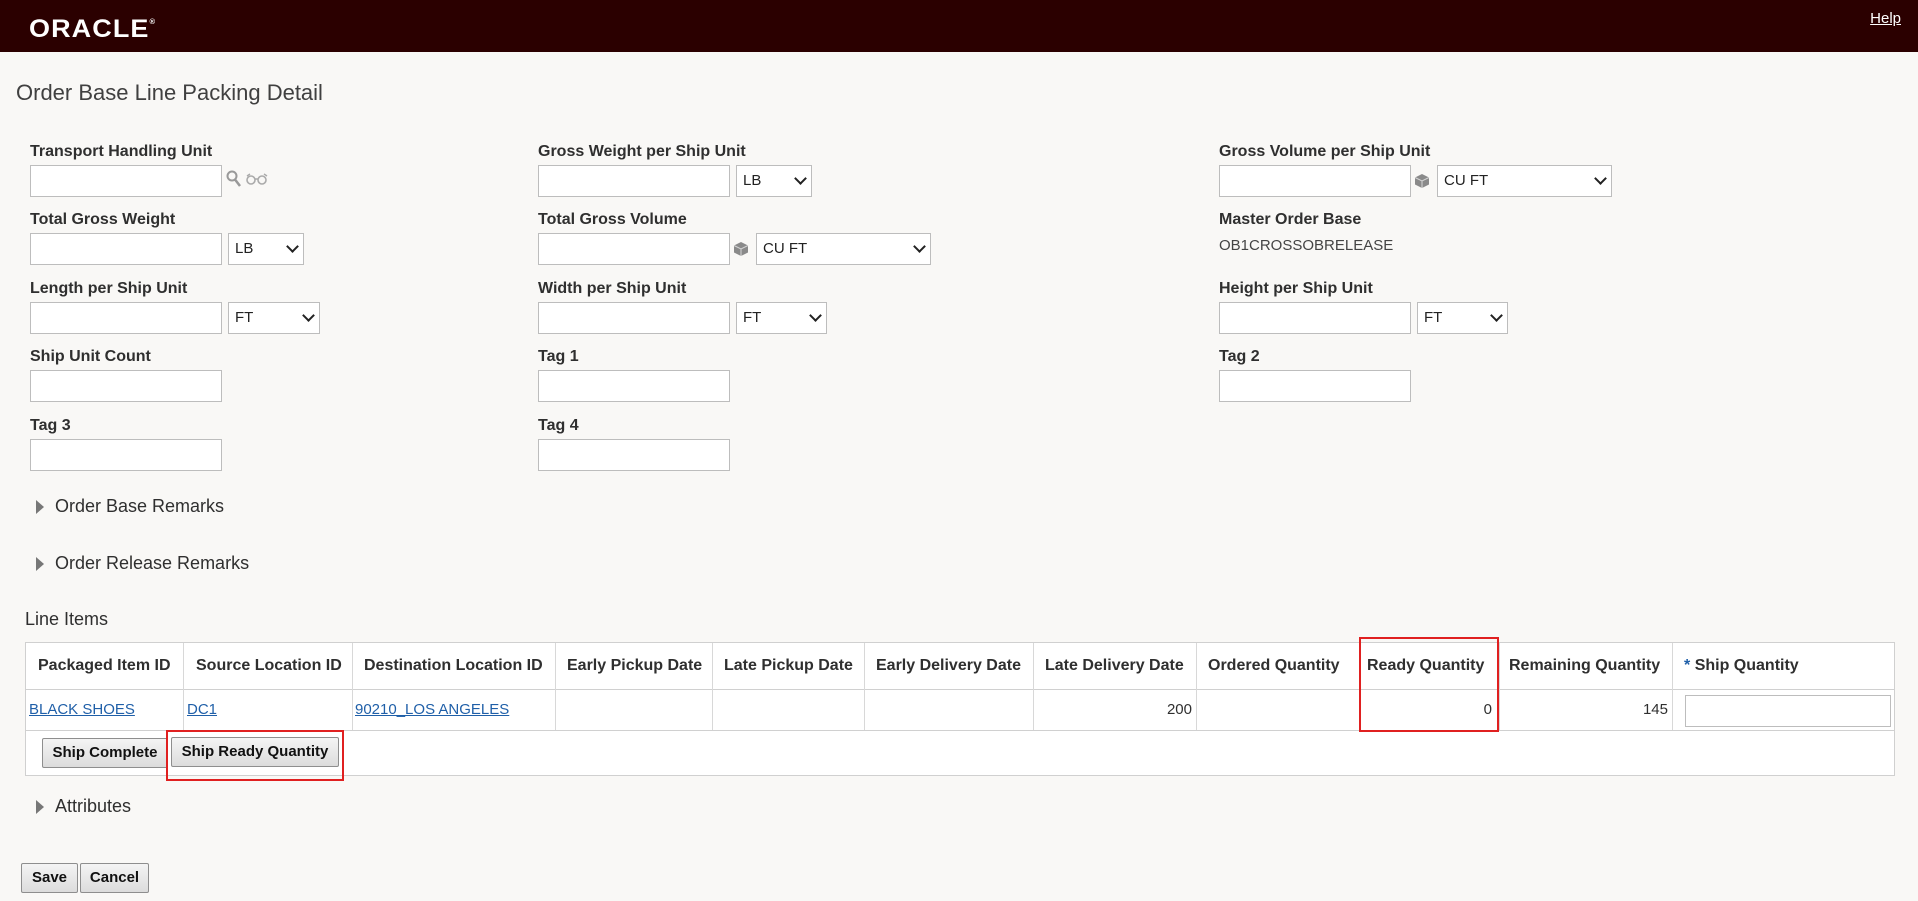 The width and height of the screenshot is (1918, 901). What do you see at coordinates (49, 878) in the screenshot?
I see `save-button: Save` at bounding box center [49, 878].